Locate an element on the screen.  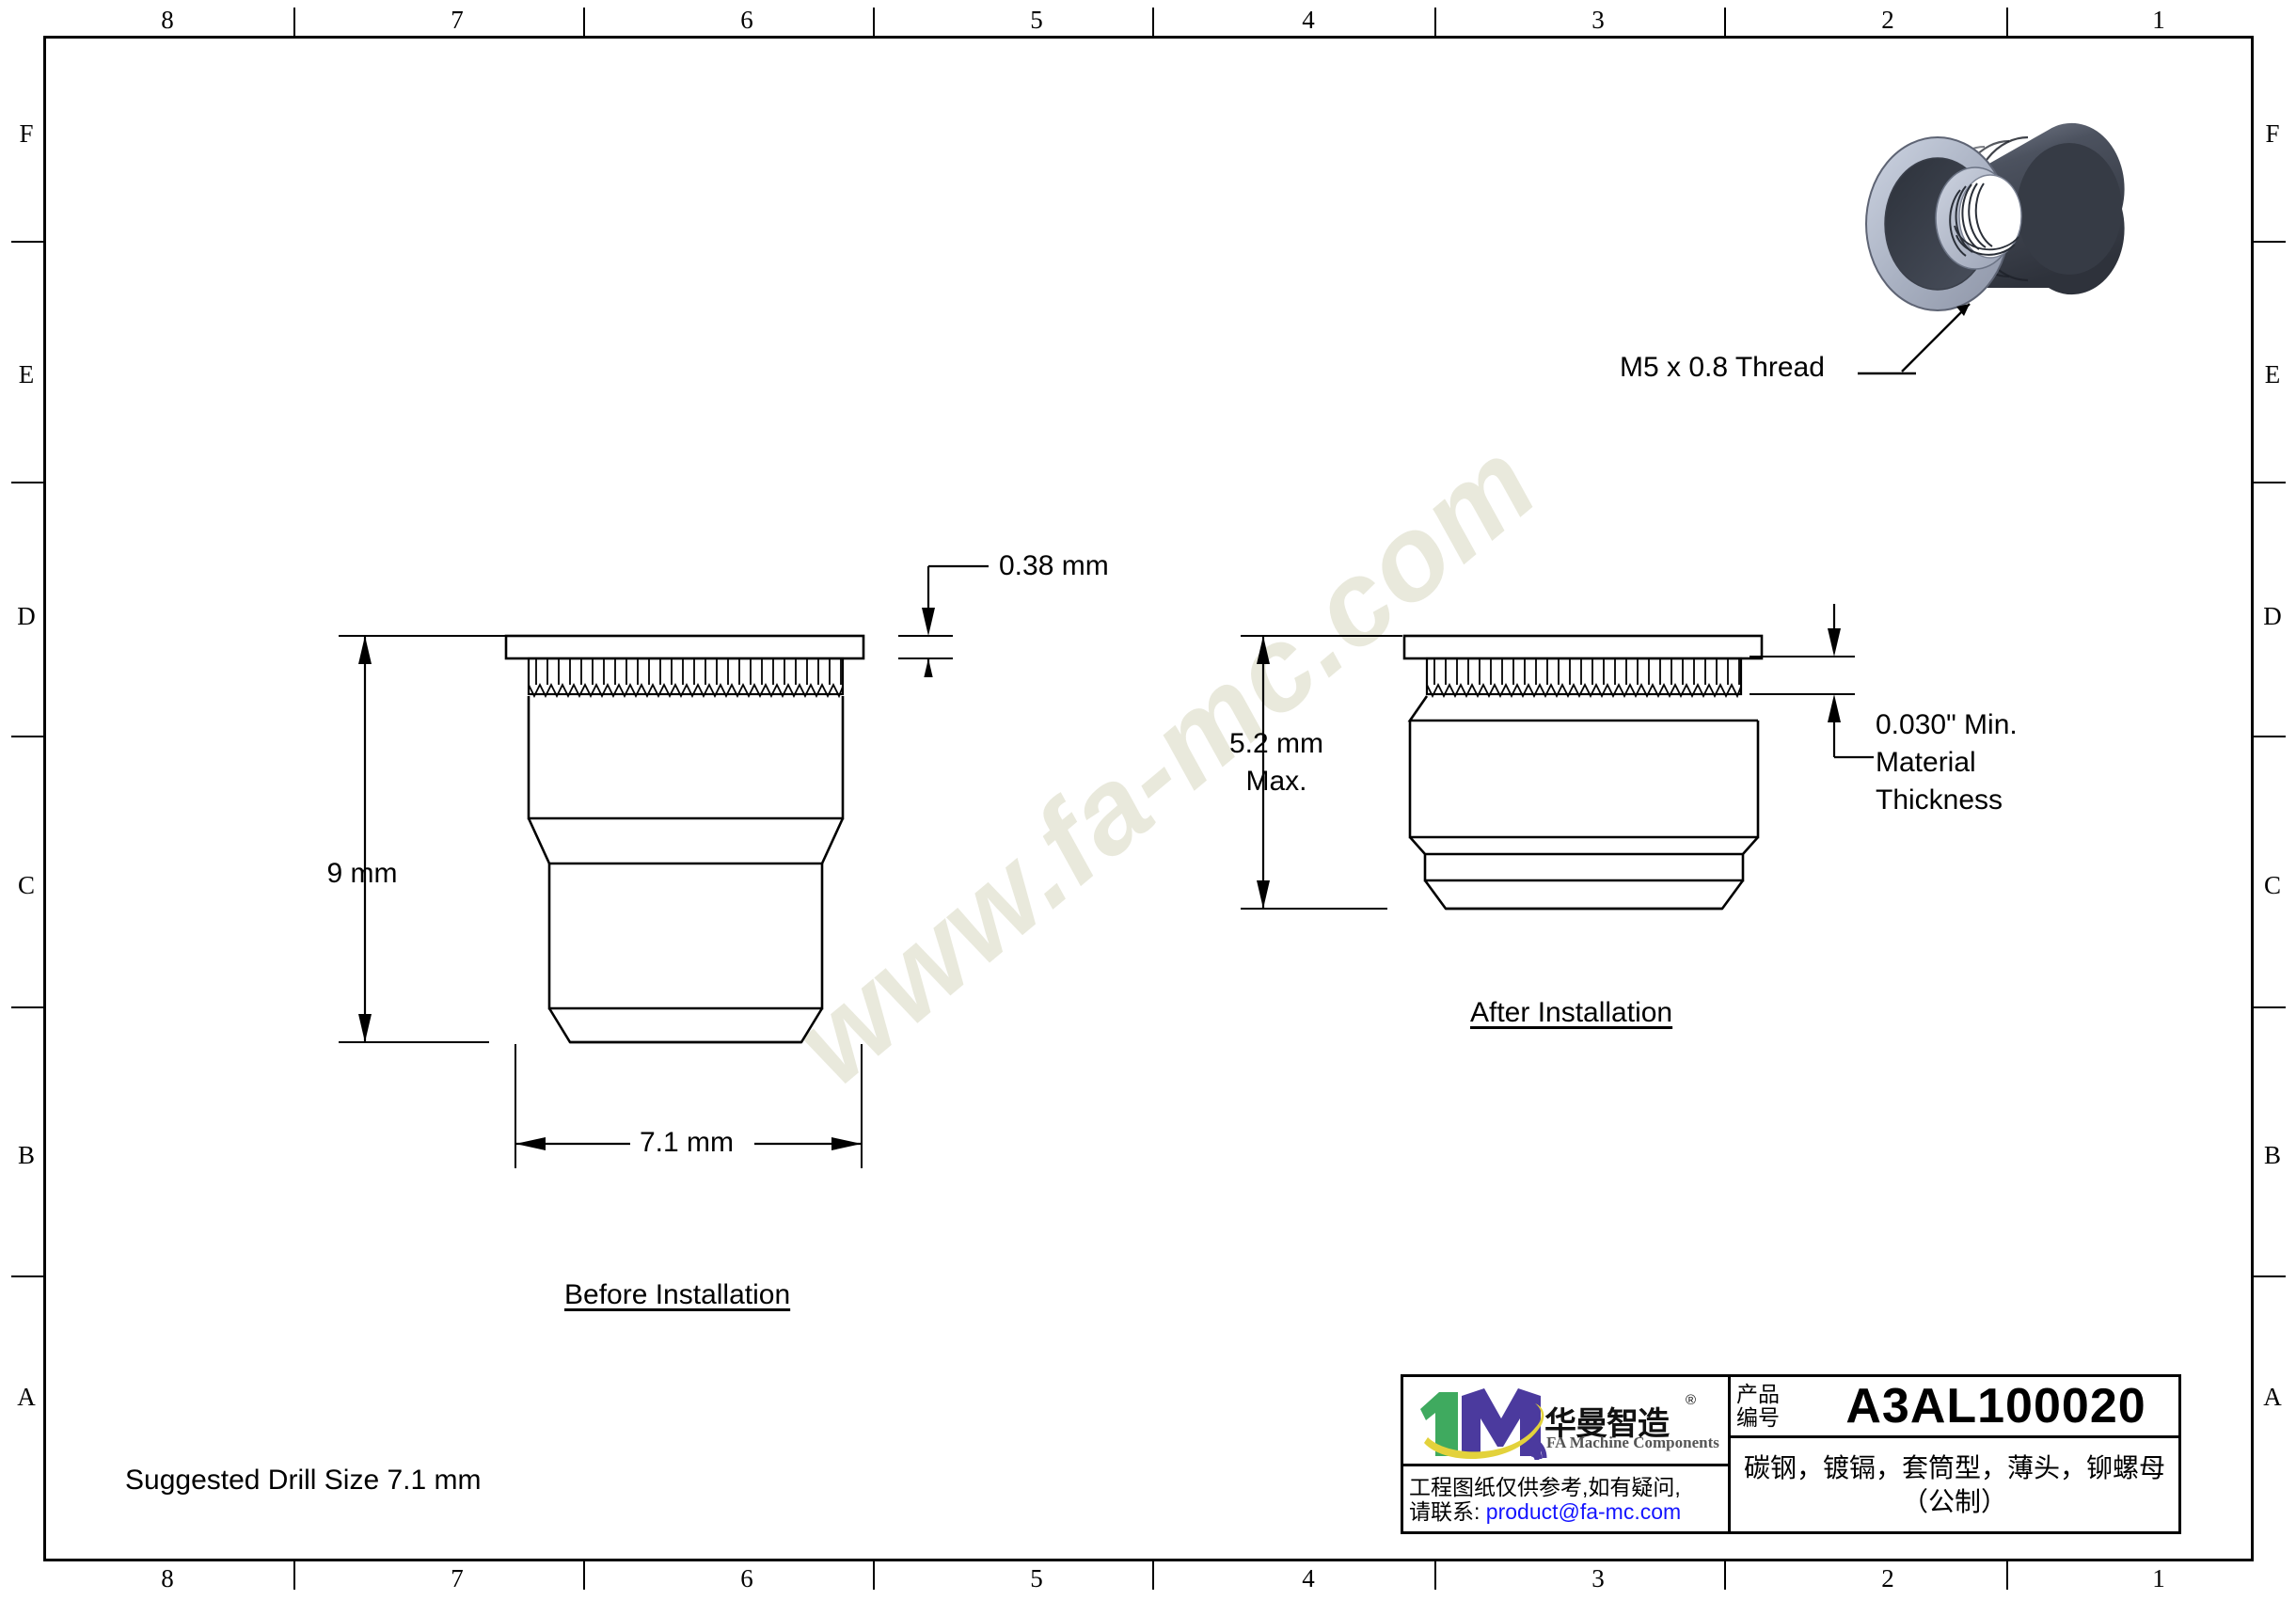
zone-col-6-bottom: 6 is located at coordinates (746, 1578).